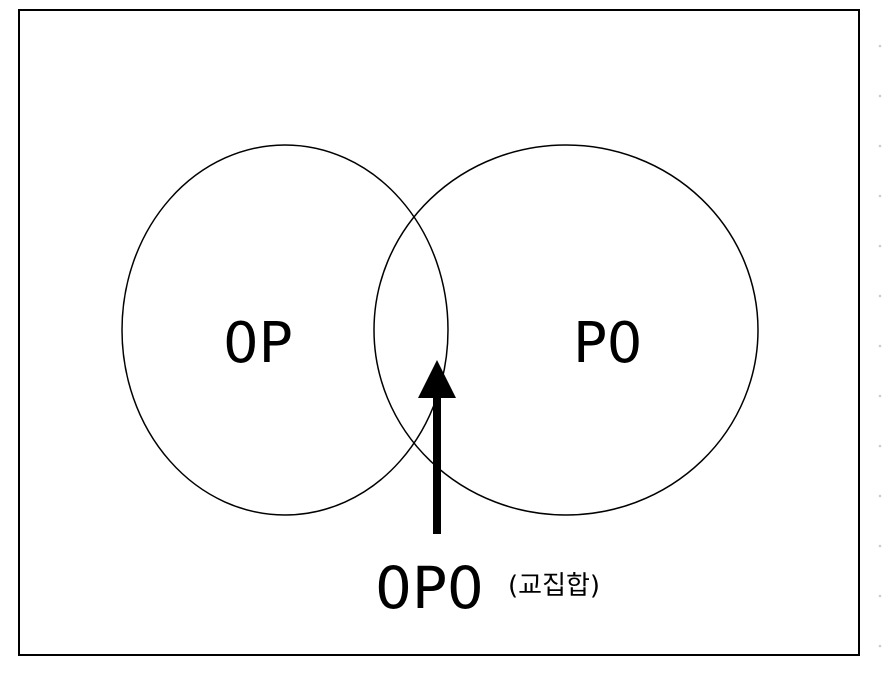  Describe the element at coordinates (880, 346) in the screenshot. I see `right-edge-dots` at that location.